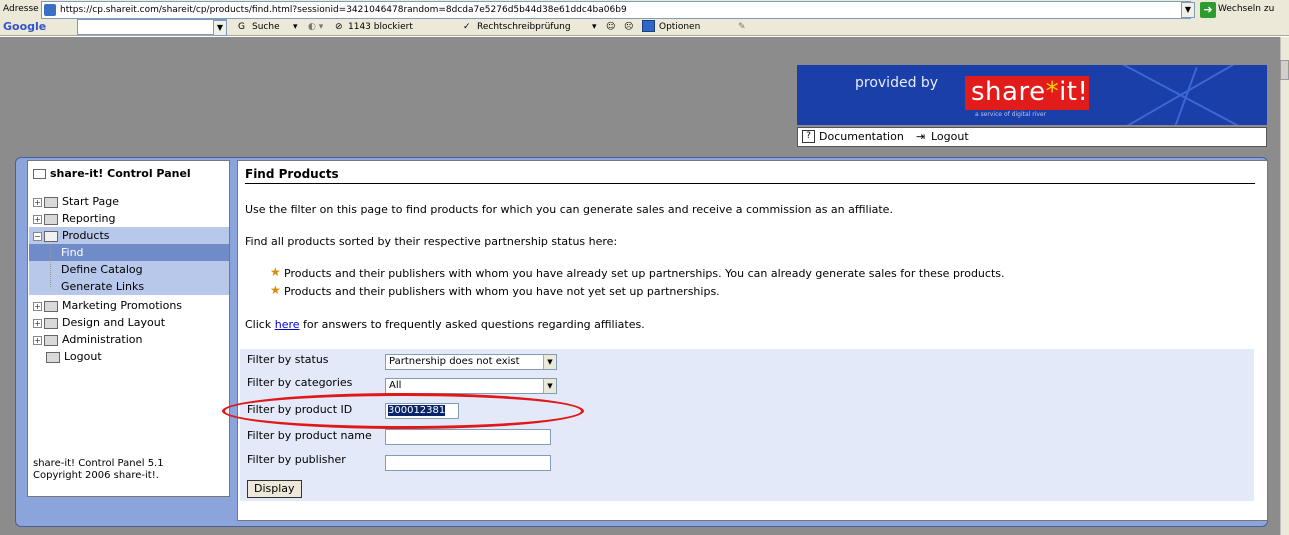 This screenshot has width=1289, height=535. Describe the element at coordinates (275, 272) in the screenshot. I see `partnership-star-icon: ★` at that location.